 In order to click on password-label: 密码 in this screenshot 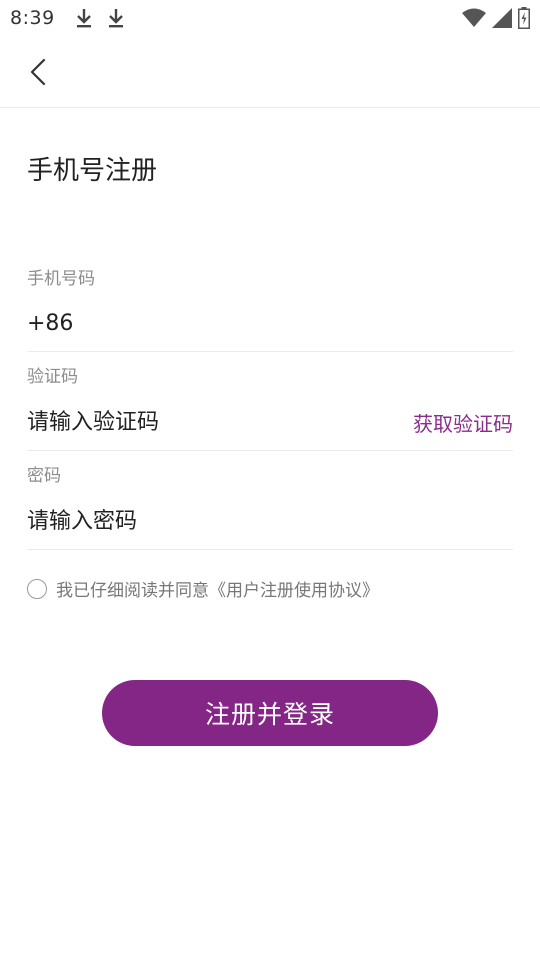, I will do `click(44, 476)`.